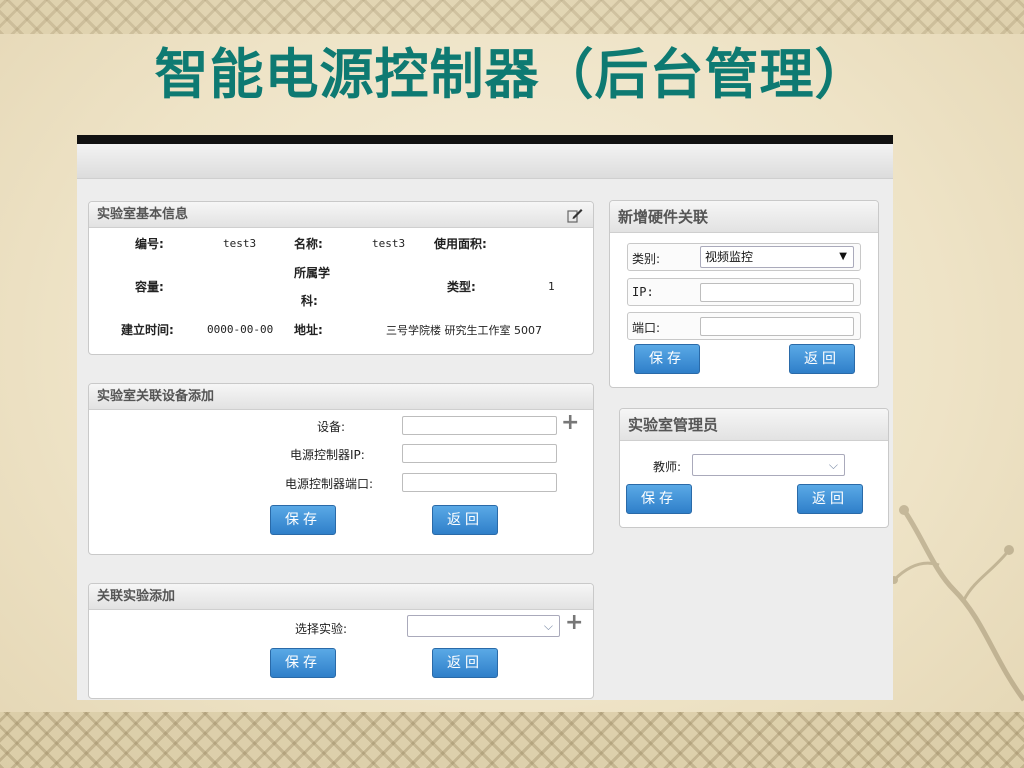 The image size is (1024, 768). I want to click on plum-branch-decoration, so click(957, 603).